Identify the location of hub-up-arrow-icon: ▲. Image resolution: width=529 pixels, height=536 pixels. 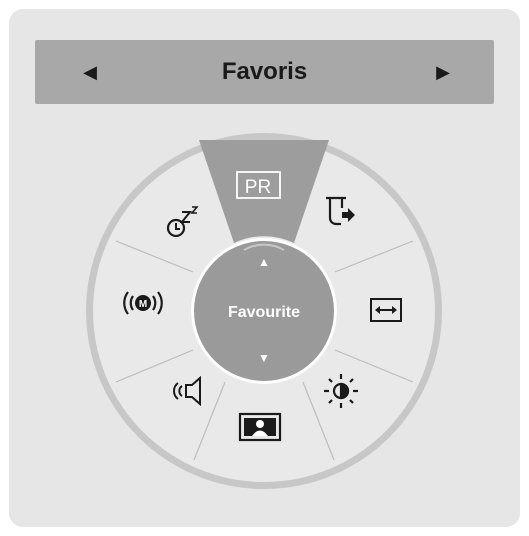
(264, 262).